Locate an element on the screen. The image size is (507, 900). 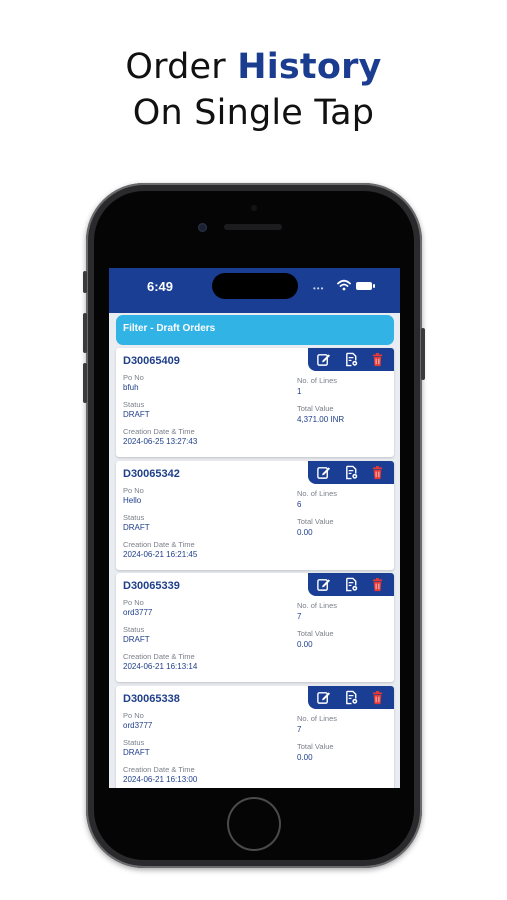
creation-value: 2024-06-21 16:13:14 is located at coordinates (160, 666).